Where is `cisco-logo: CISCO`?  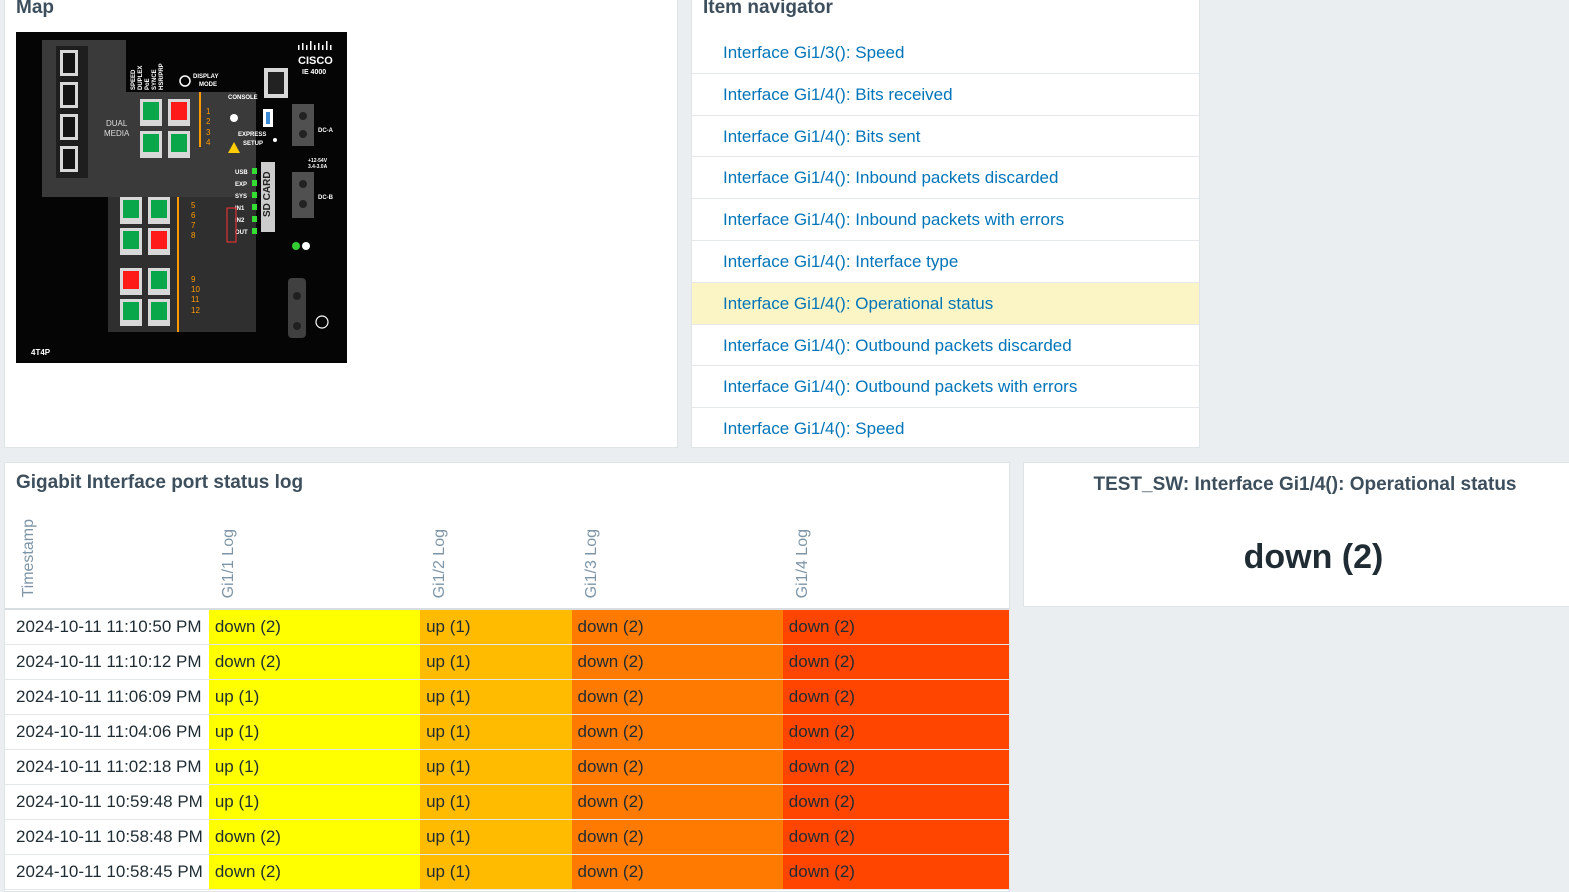 cisco-logo: CISCO is located at coordinates (315, 61).